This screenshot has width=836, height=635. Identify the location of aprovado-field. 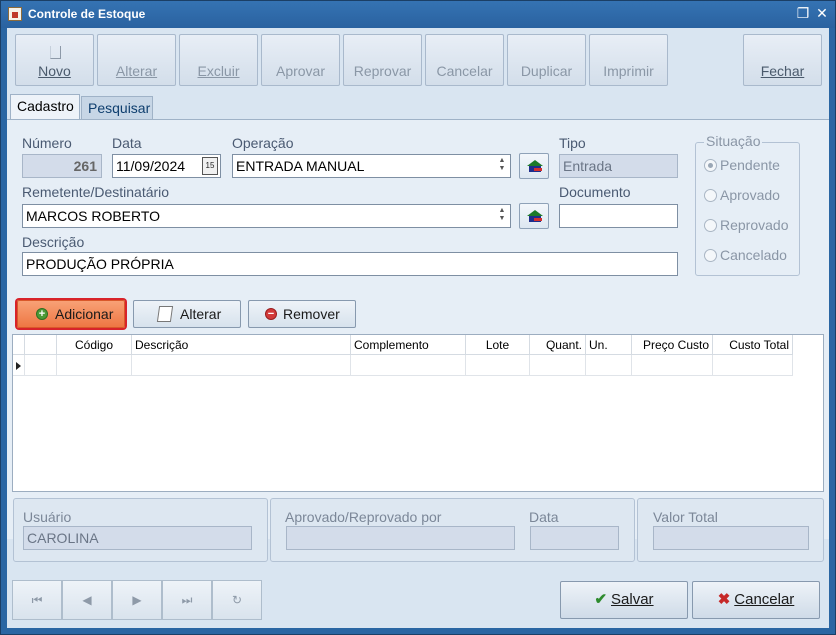
(400, 538).